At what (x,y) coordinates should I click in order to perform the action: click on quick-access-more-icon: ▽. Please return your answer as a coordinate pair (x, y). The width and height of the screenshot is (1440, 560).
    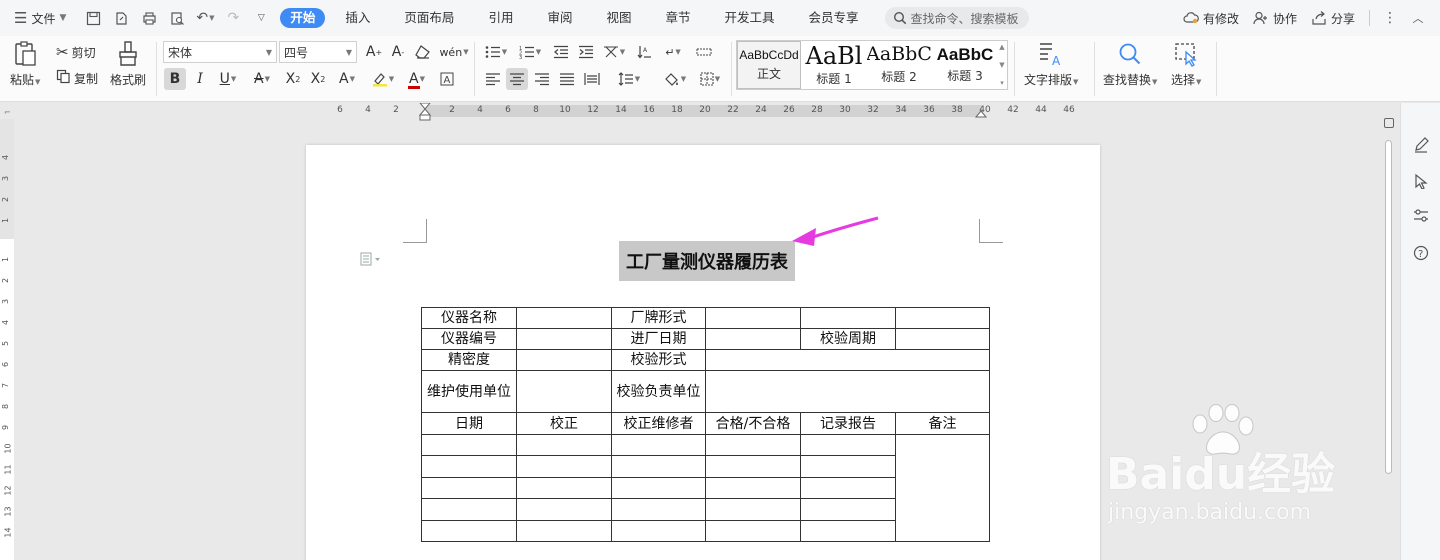
    Looking at the image, I should click on (261, 18).